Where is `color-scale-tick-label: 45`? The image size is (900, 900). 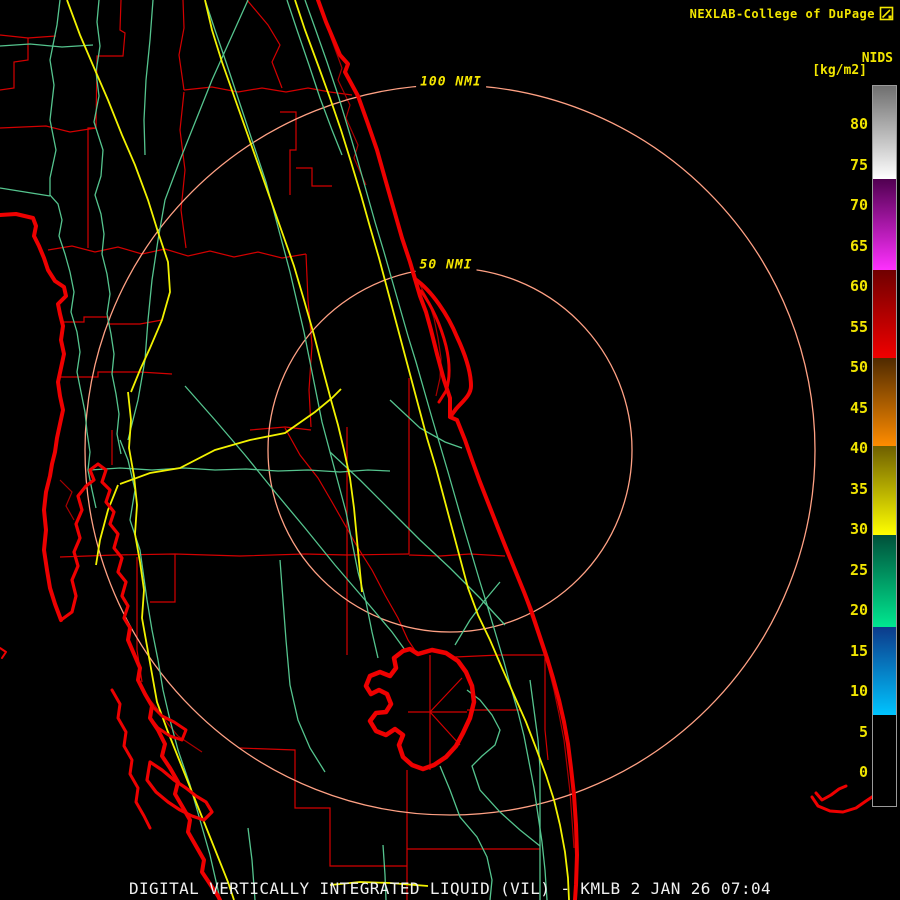
color-scale-tick-label: 45 is located at coordinates (858, 407).